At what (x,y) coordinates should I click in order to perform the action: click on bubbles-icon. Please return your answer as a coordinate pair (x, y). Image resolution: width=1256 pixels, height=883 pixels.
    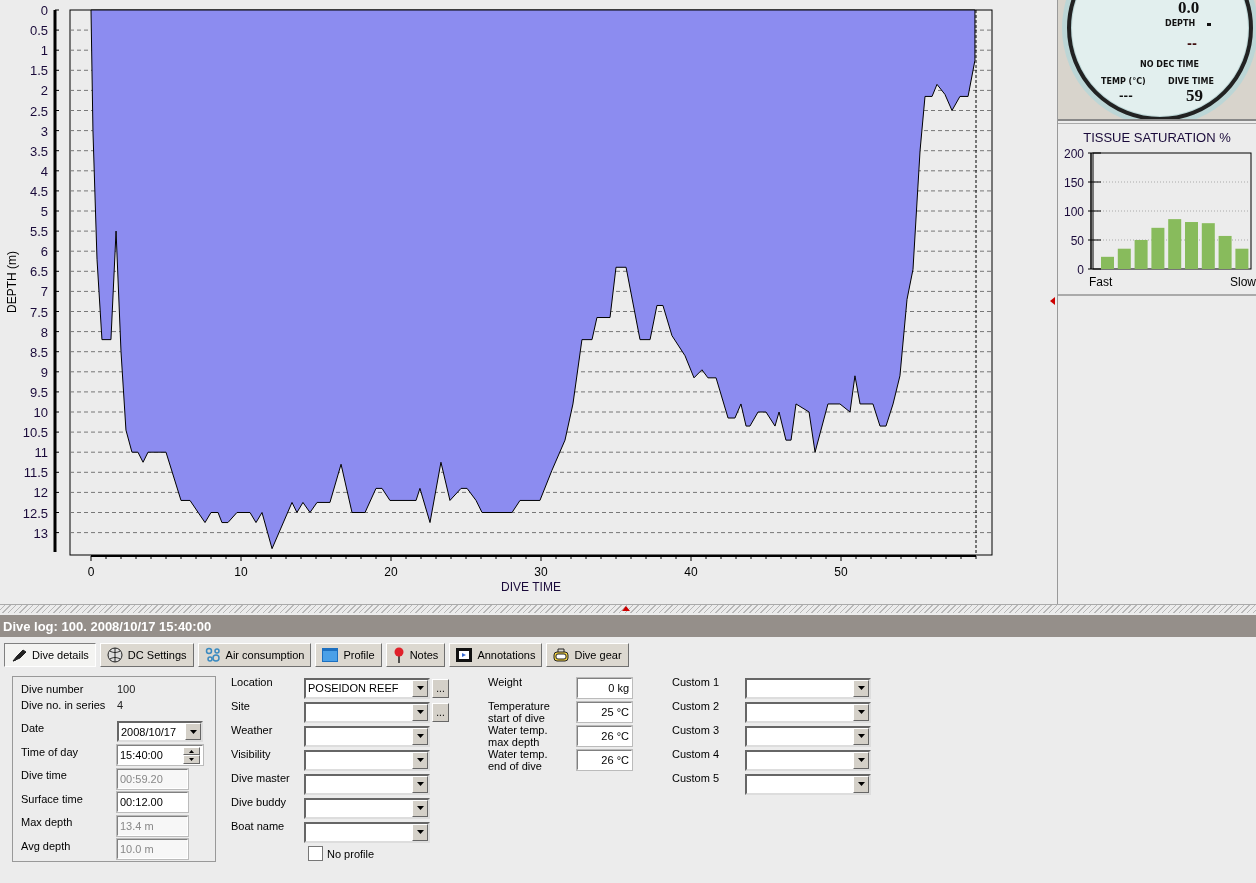
    Looking at the image, I should click on (212, 655).